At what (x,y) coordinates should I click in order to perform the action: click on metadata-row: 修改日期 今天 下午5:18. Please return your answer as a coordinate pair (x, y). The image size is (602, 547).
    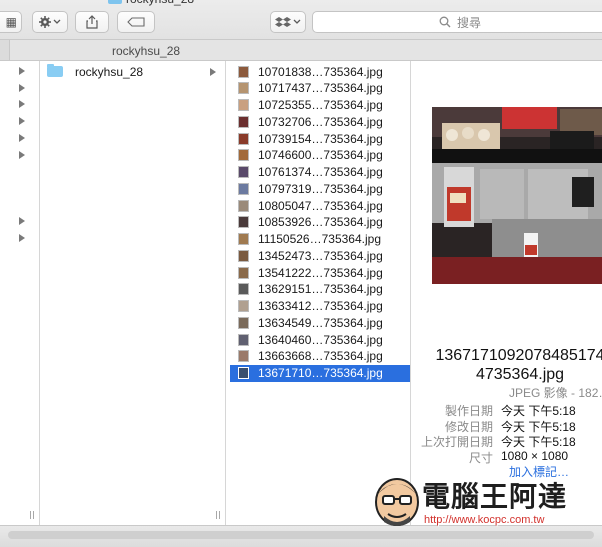
    Looking at the image, I should click on (511, 426).